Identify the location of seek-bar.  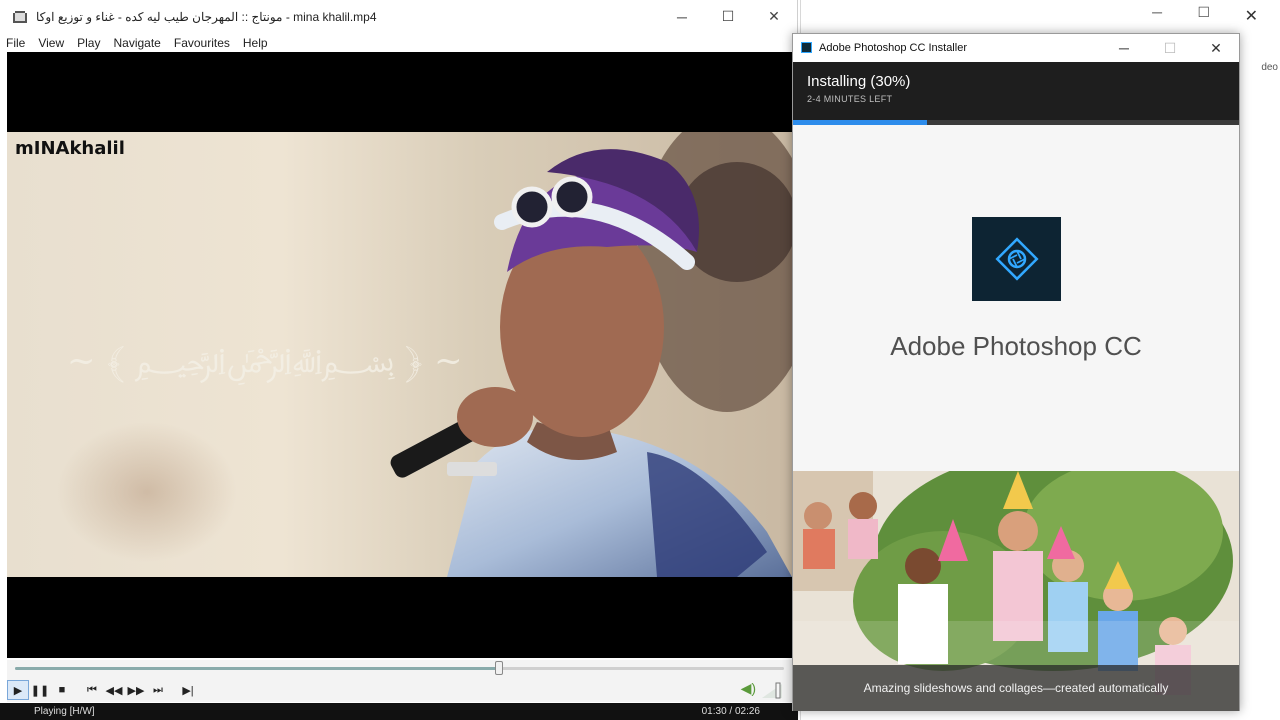
(399, 669).